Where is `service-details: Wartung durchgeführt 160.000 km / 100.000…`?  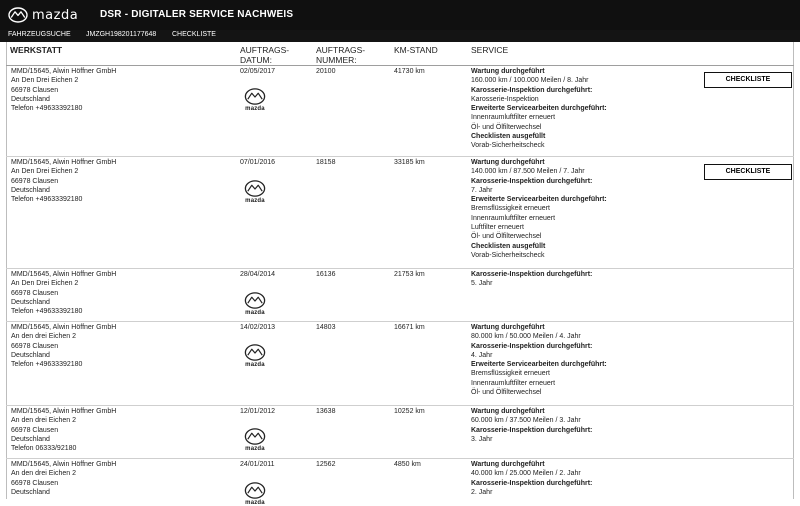 service-details: Wartung durchgeführt 160.000 km / 100.000… is located at coordinates (586, 109).